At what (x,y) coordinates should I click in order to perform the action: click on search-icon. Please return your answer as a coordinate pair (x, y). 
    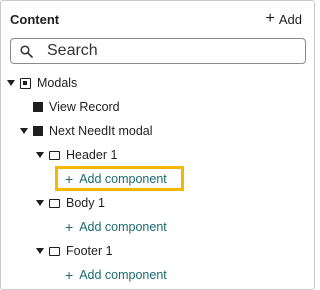
    Looking at the image, I should click on (26, 51).